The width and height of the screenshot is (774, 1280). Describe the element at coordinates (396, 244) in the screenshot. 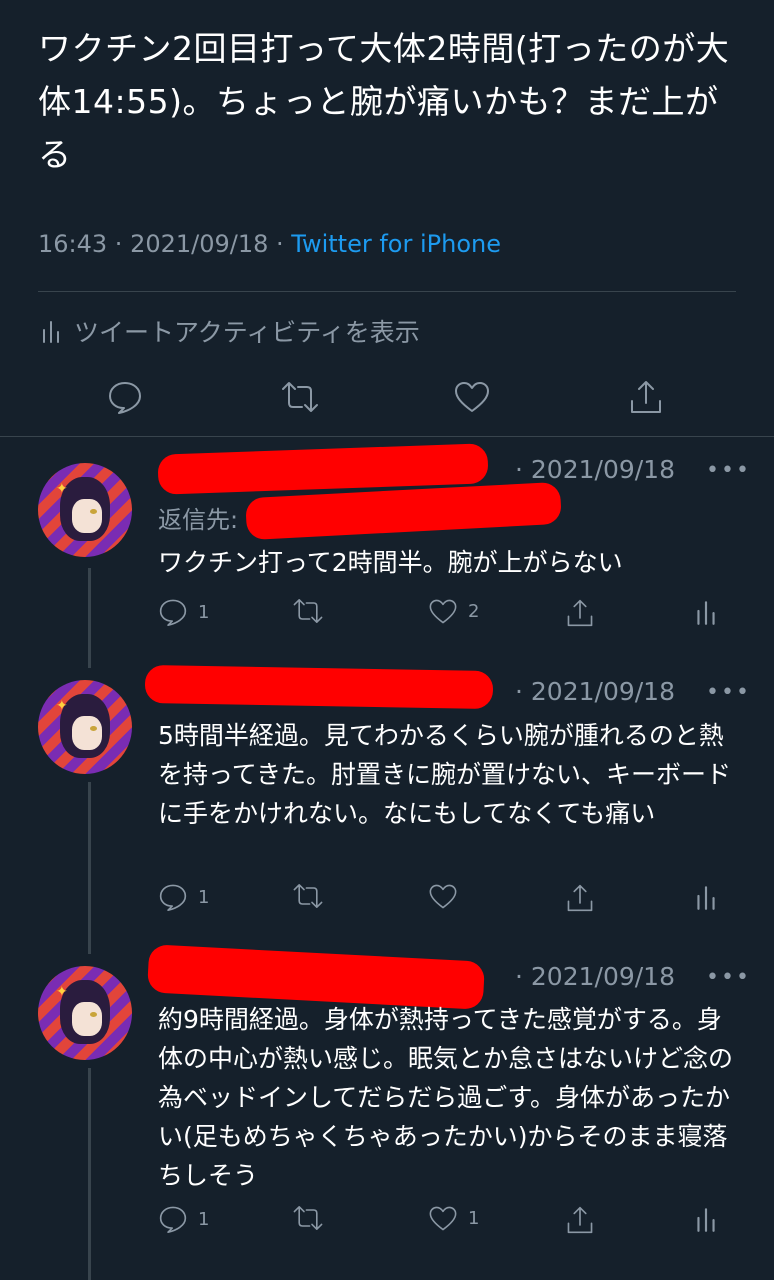

I see `tweet-source-link: Twitter for iPhone` at that location.